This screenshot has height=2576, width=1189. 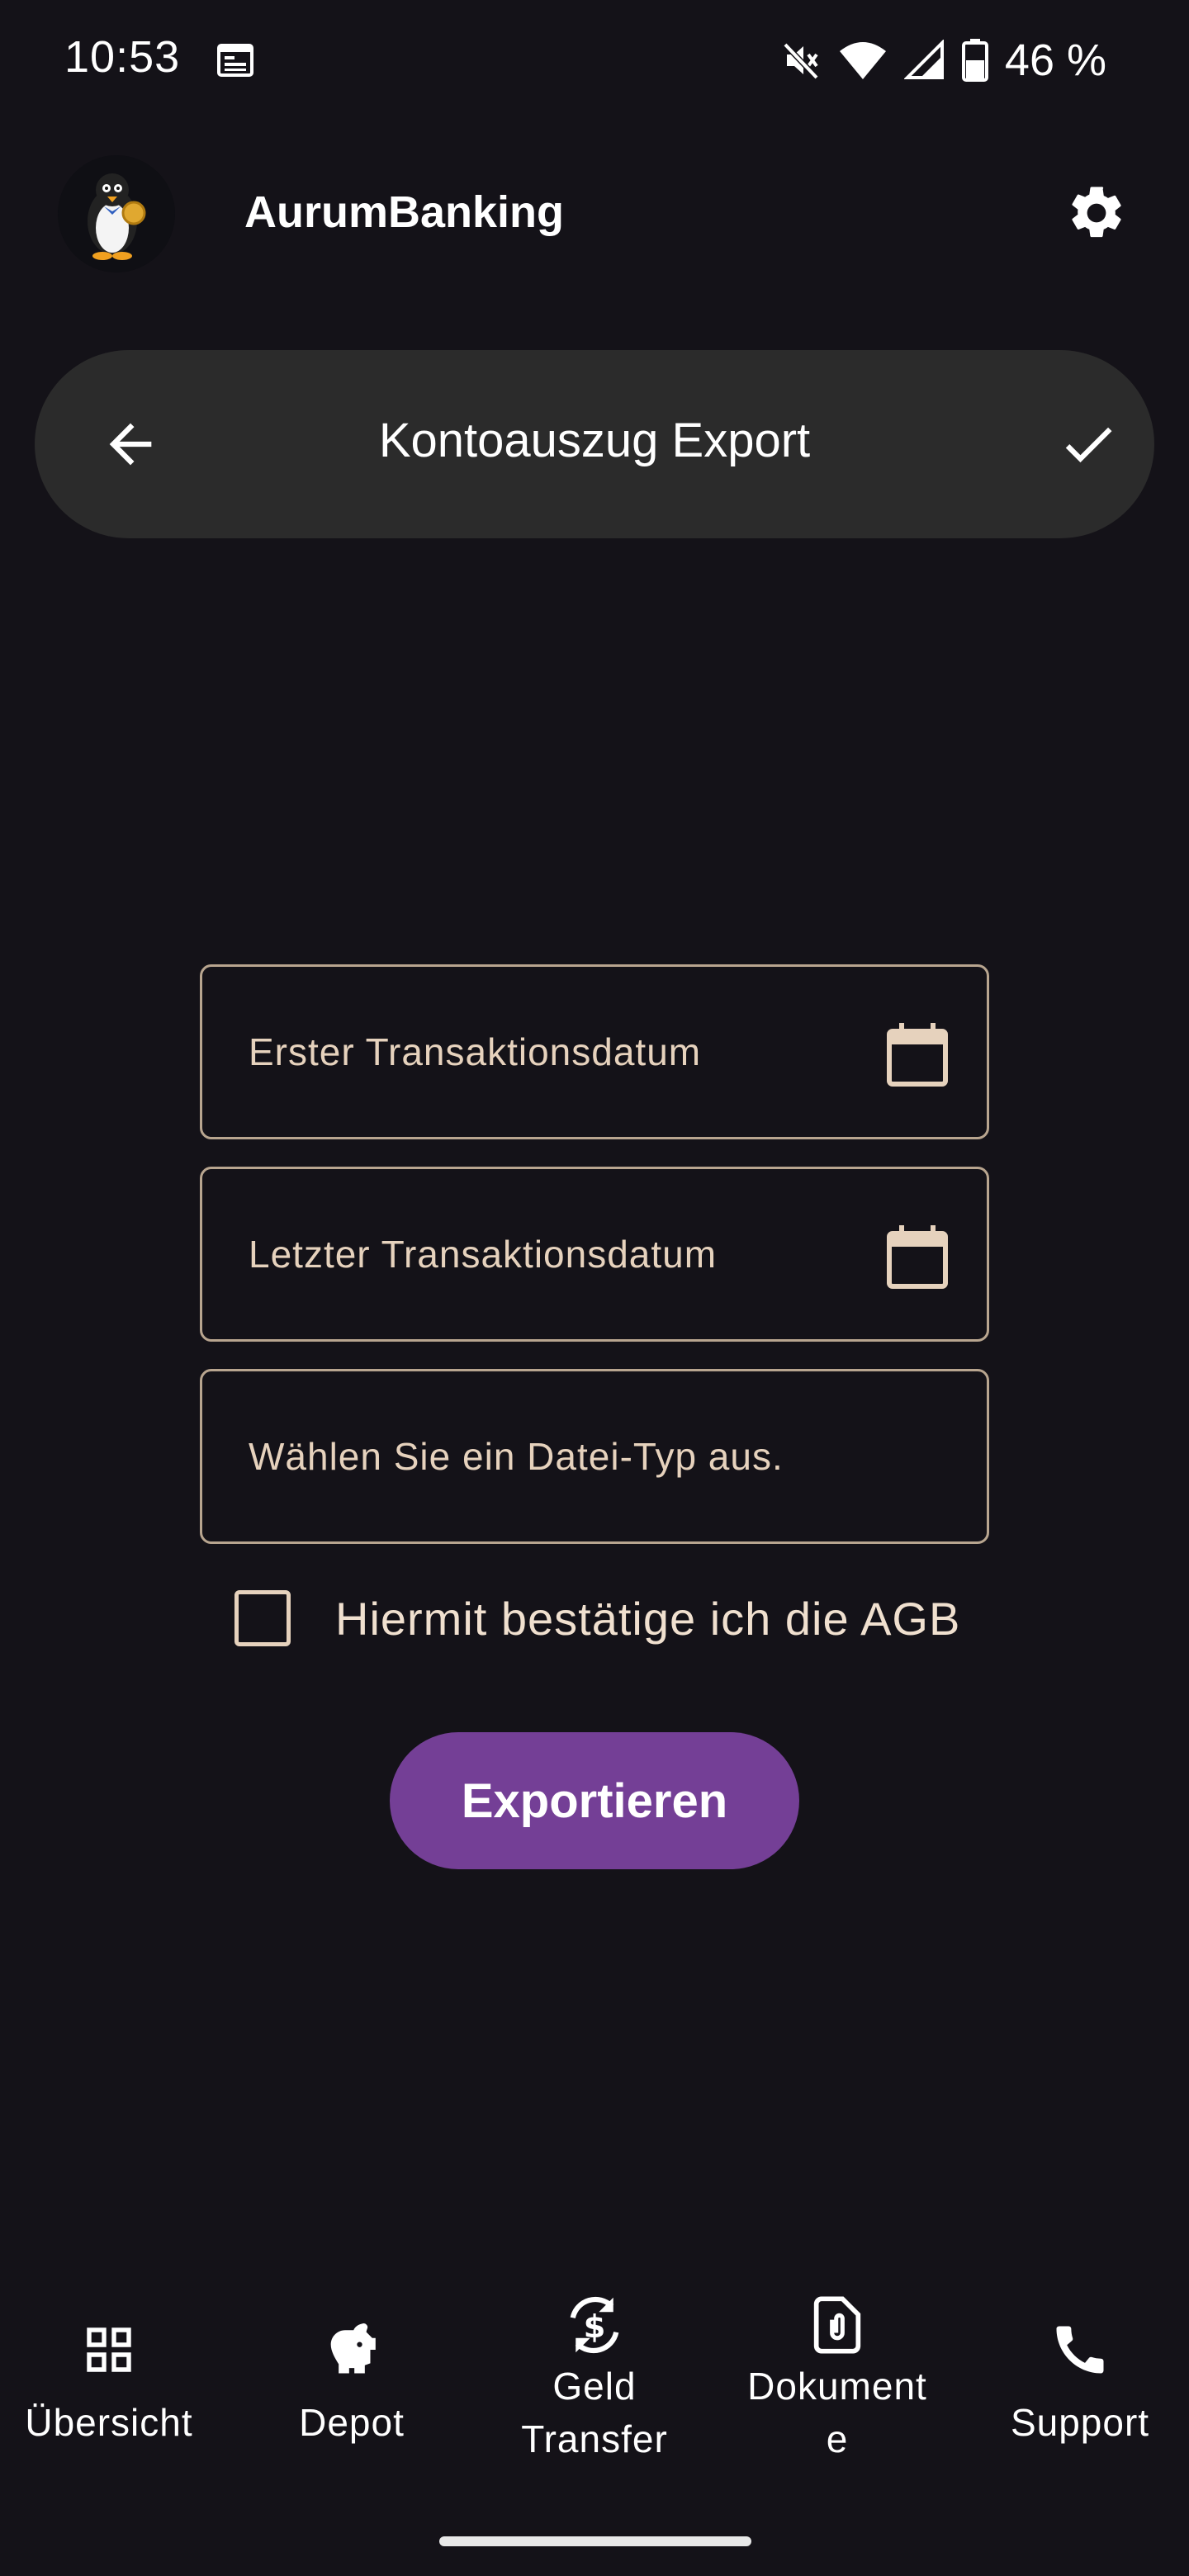 What do you see at coordinates (837, 2386) in the screenshot?
I see `nav-label-line1: Dokument` at bounding box center [837, 2386].